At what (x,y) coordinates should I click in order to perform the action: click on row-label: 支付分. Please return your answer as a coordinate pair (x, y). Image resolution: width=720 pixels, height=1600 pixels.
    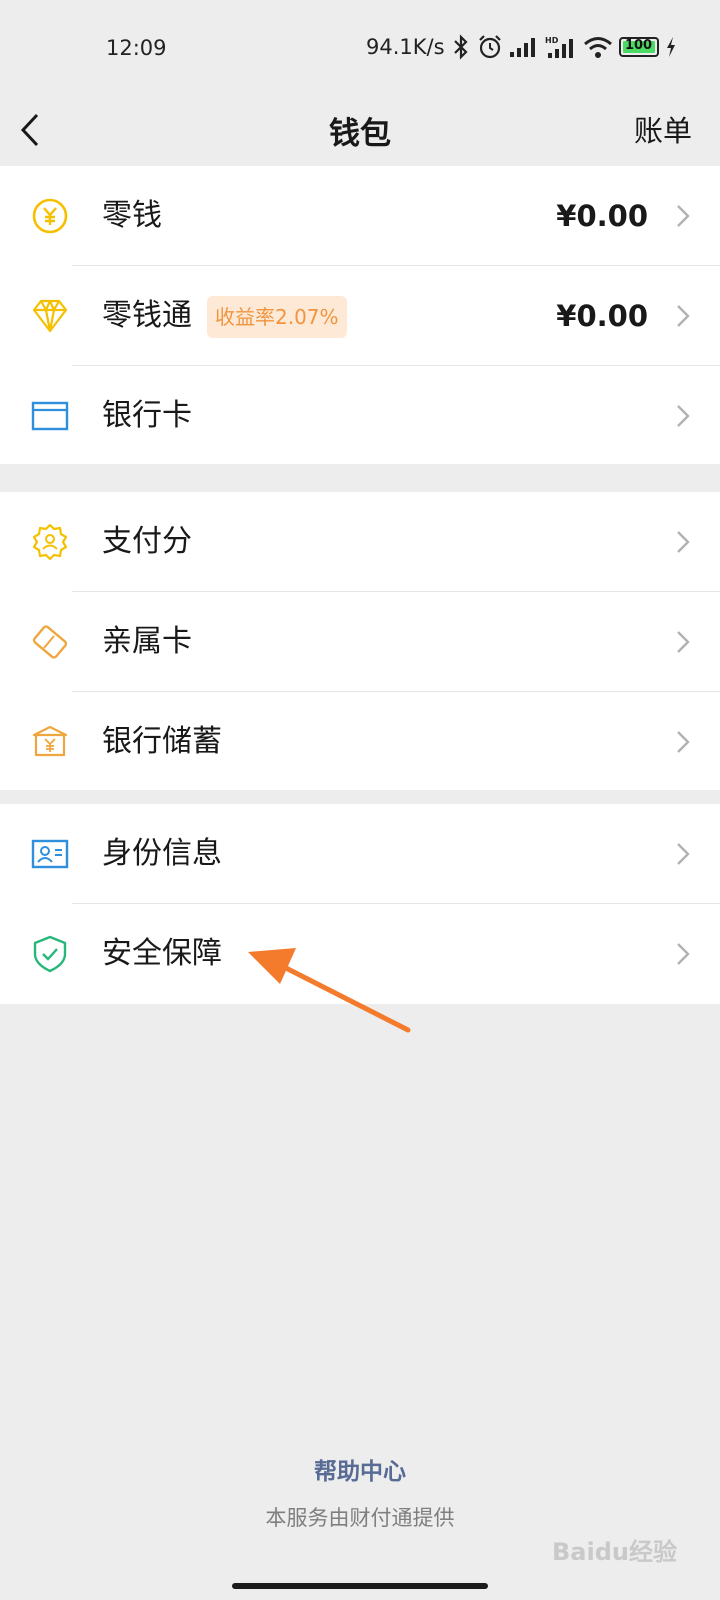
    Looking at the image, I should click on (147, 541).